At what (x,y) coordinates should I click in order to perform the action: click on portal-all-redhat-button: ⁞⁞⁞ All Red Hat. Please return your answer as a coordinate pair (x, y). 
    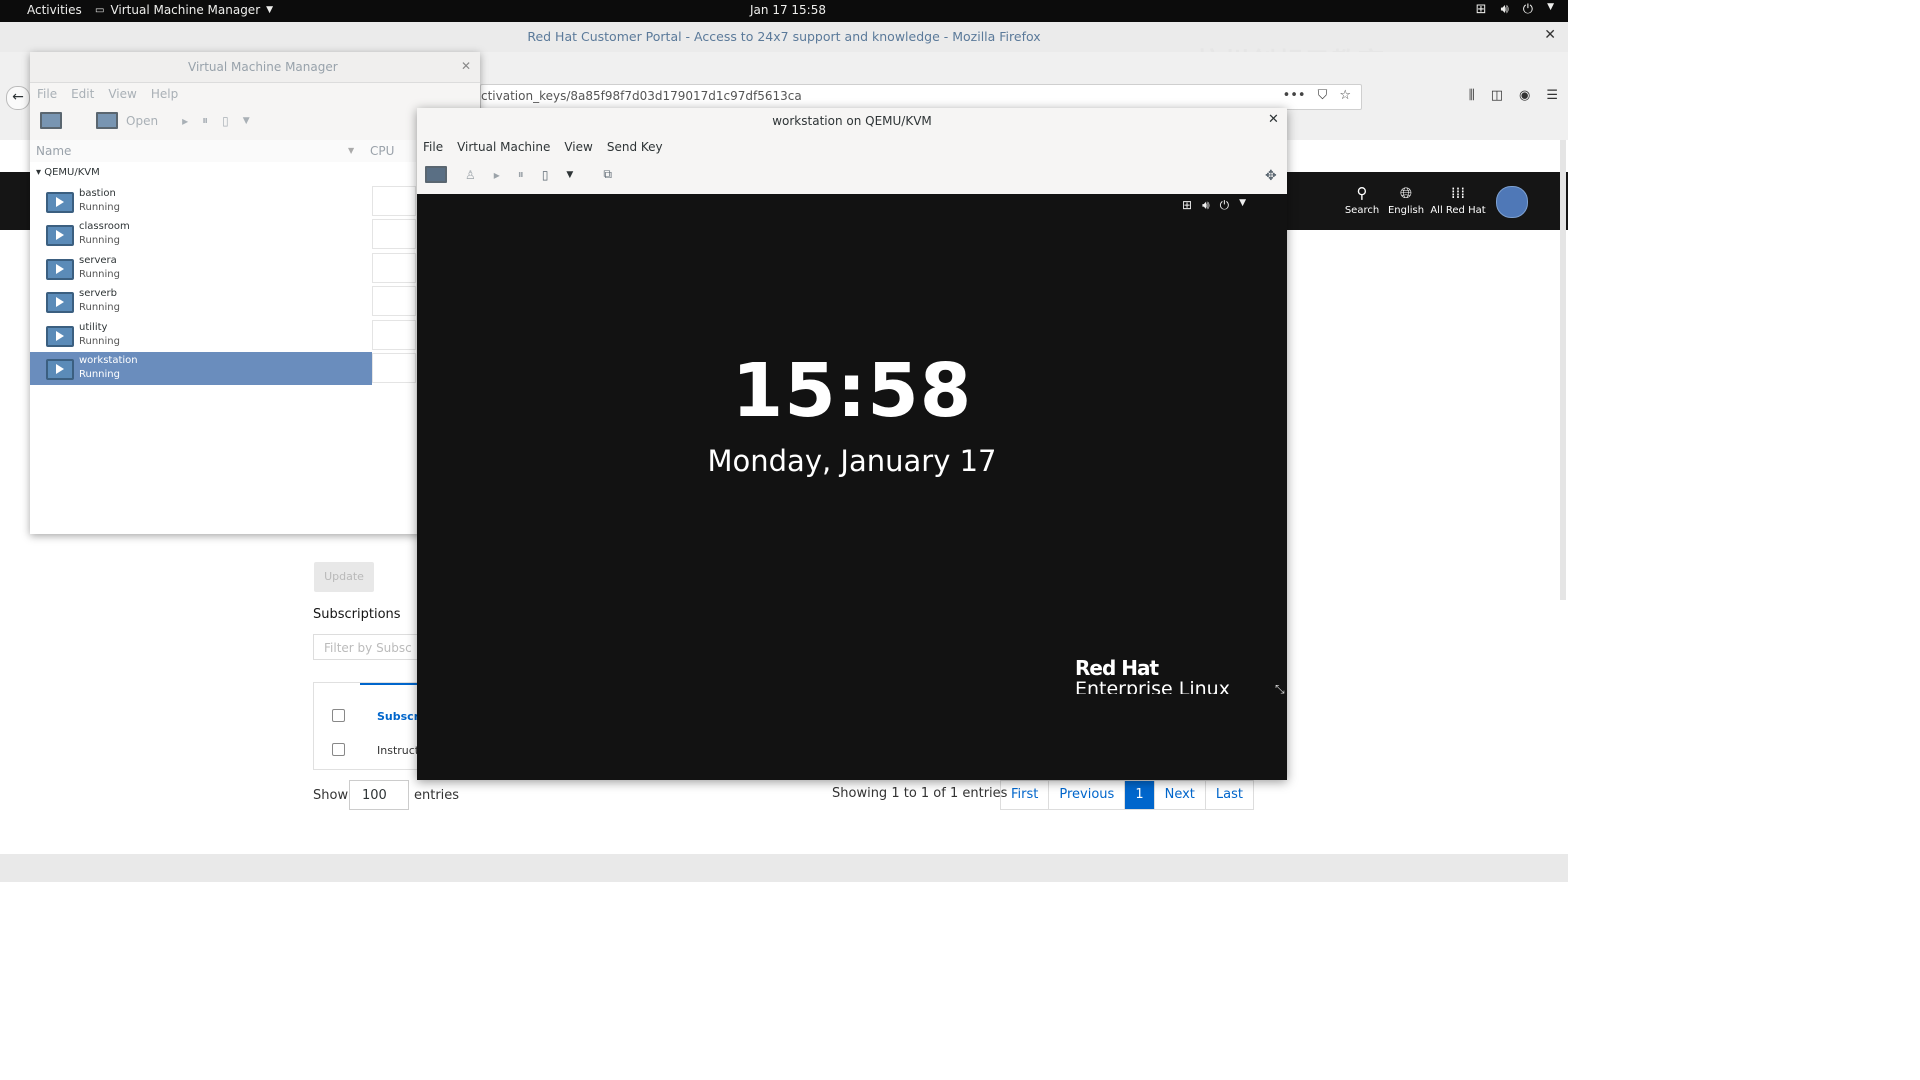
    Looking at the image, I should click on (1458, 200).